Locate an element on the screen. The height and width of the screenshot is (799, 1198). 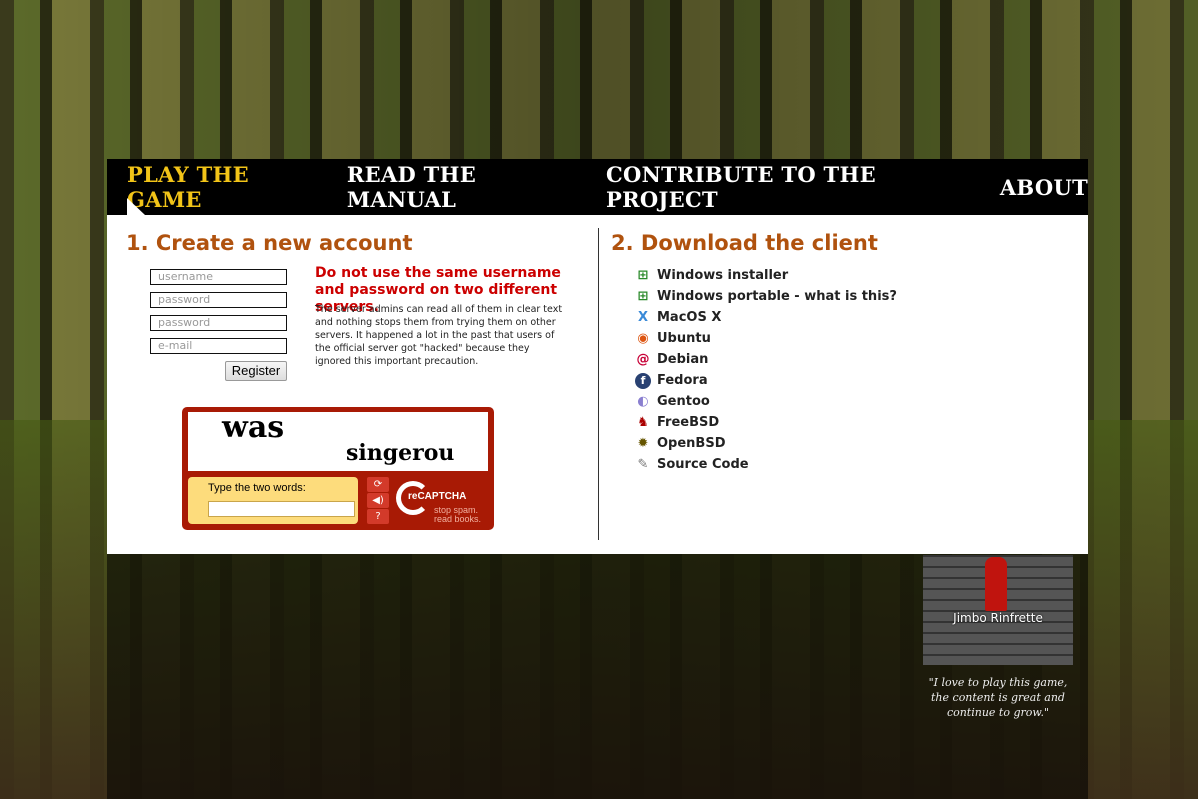
password-confirm-input: password is located at coordinates (218, 323).